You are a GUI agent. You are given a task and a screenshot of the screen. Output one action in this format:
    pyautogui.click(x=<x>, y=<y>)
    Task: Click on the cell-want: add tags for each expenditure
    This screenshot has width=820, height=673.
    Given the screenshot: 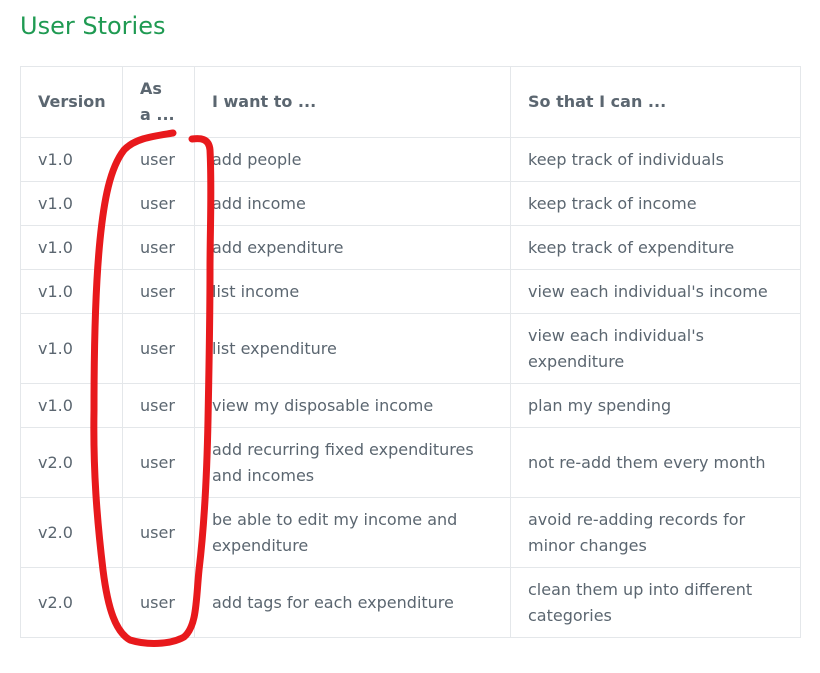 What is the action you would take?
    pyautogui.click(x=352, y=602)
    